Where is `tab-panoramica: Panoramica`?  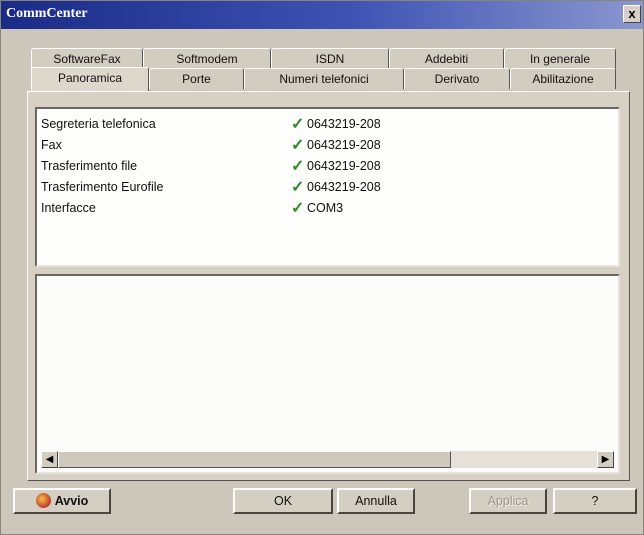 tab-panoramica: Panoramica is located at coordinates (90, 79).